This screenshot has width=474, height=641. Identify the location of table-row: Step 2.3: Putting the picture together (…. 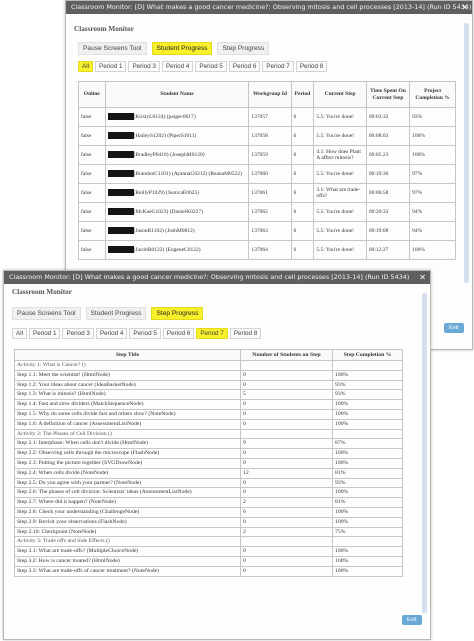
(208, 463).